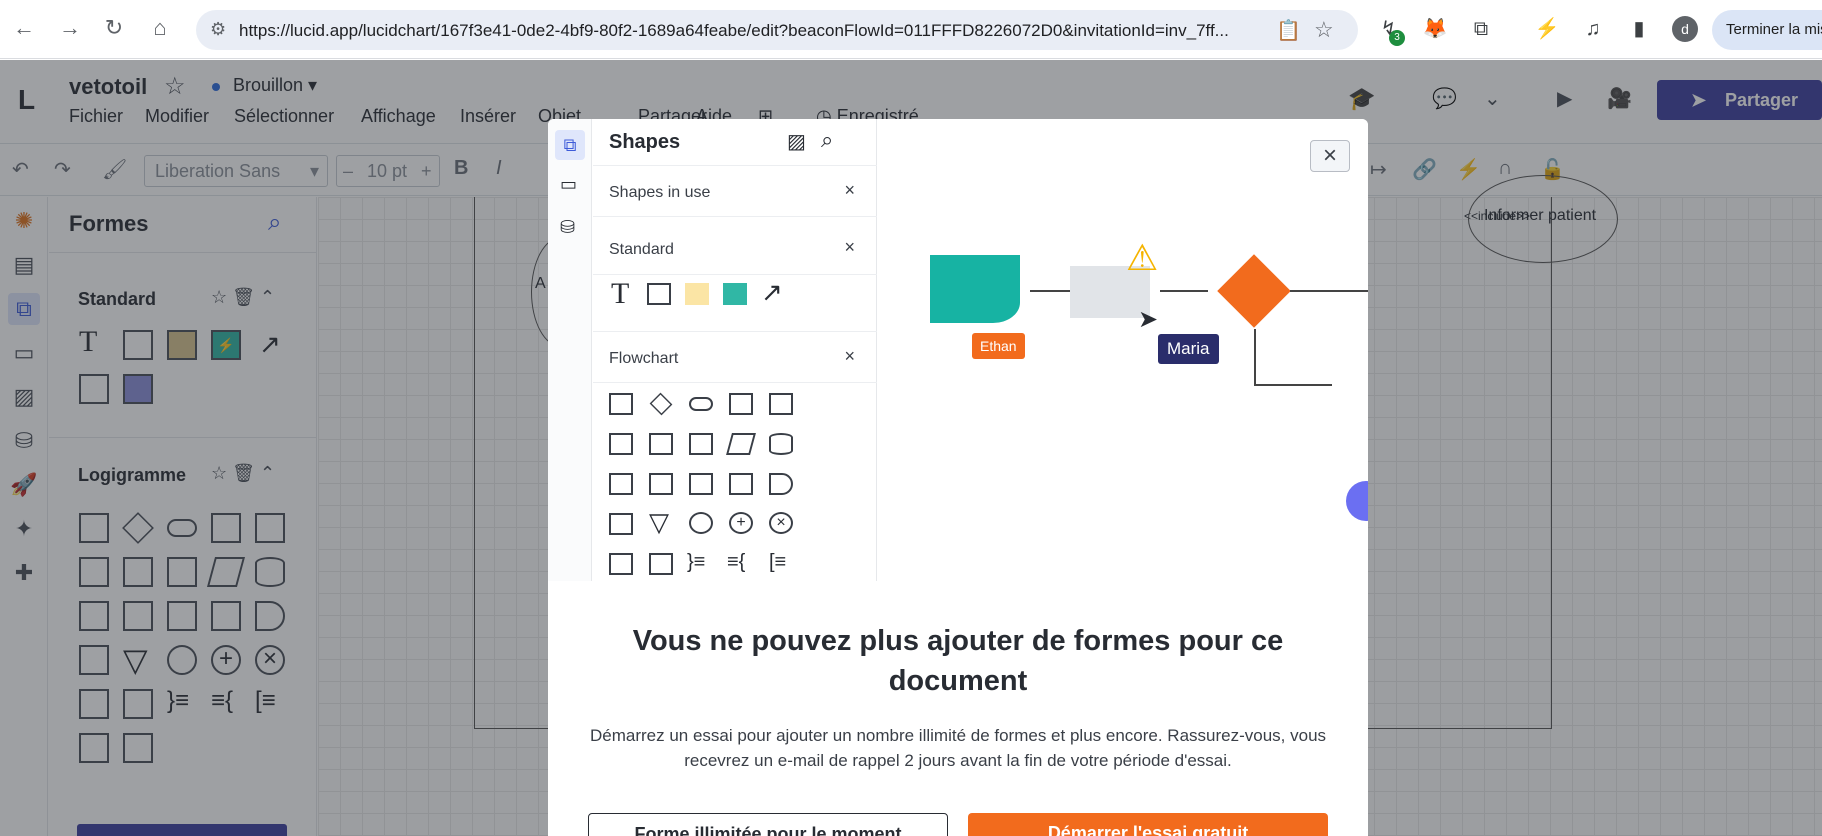  What do you see at coordinates (736, 562) in the screenshot?
I see `brace-left-shape: ≡{` at bounding box center [736, 562].